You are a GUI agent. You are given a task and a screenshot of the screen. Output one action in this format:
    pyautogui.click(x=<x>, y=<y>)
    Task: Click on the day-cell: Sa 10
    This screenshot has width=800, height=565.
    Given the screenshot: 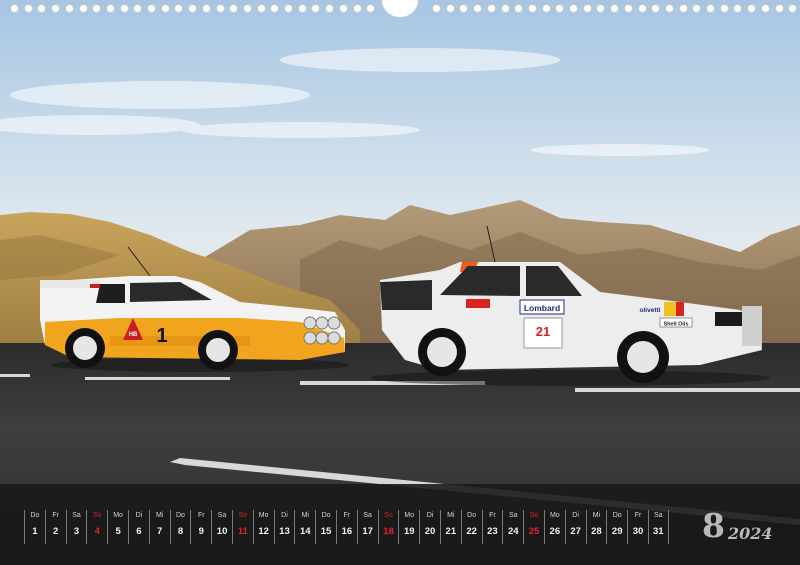 What is the action you would take?
    pyautogui.click(x=221, y=527)
    